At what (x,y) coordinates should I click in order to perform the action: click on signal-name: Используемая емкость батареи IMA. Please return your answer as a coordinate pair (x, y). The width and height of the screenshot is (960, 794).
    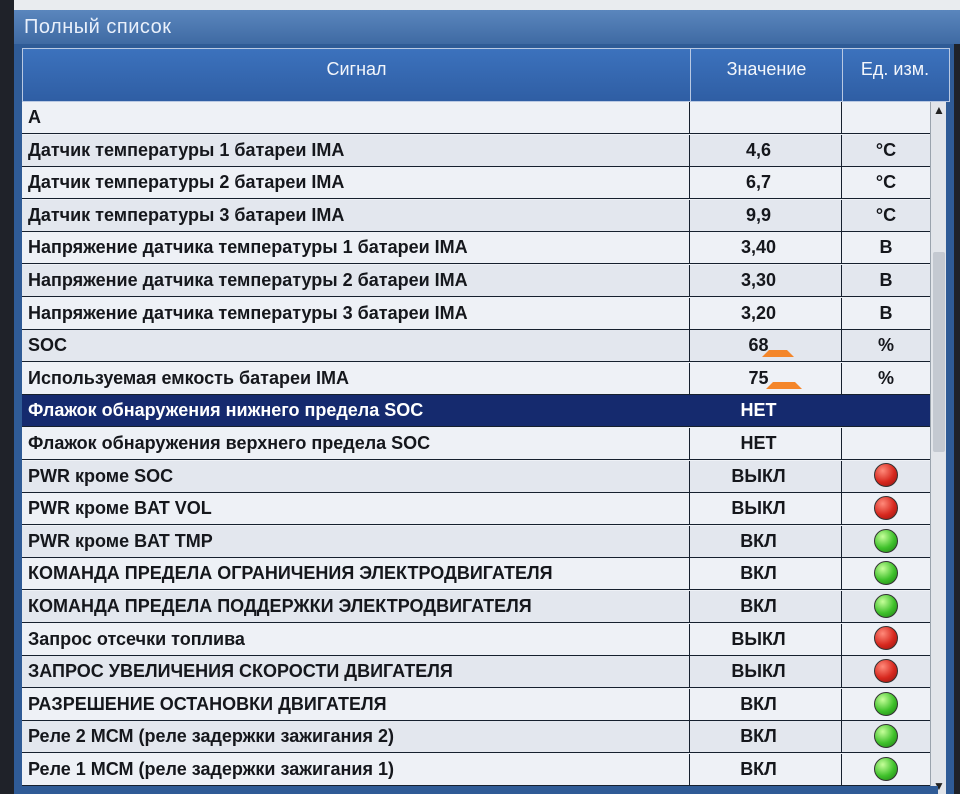
    Looking at the image, I should click on (356, 378).